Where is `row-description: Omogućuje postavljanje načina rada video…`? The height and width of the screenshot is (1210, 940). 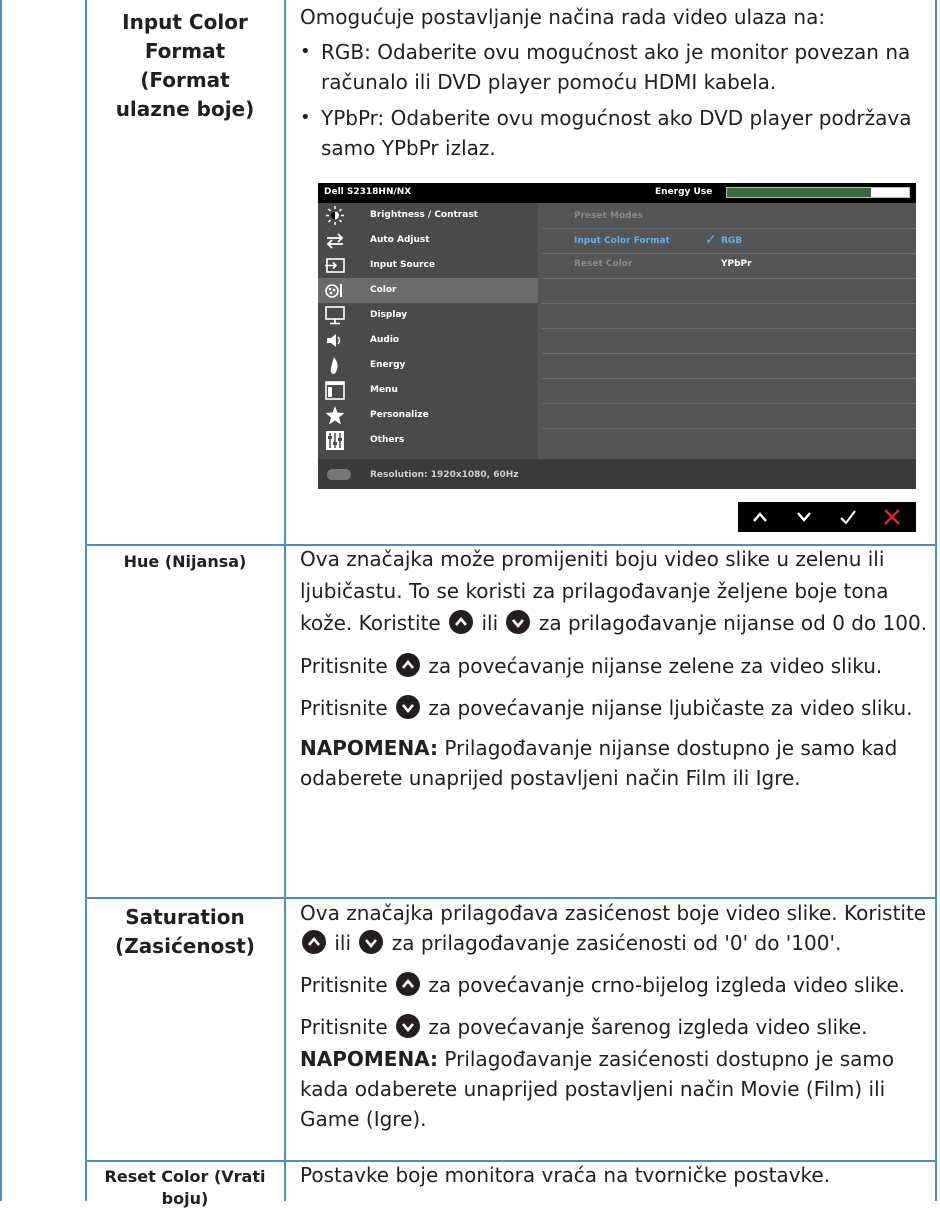 row-description: Omogućuje postavljanje načina rada video… is located at coordinates (614, 82).